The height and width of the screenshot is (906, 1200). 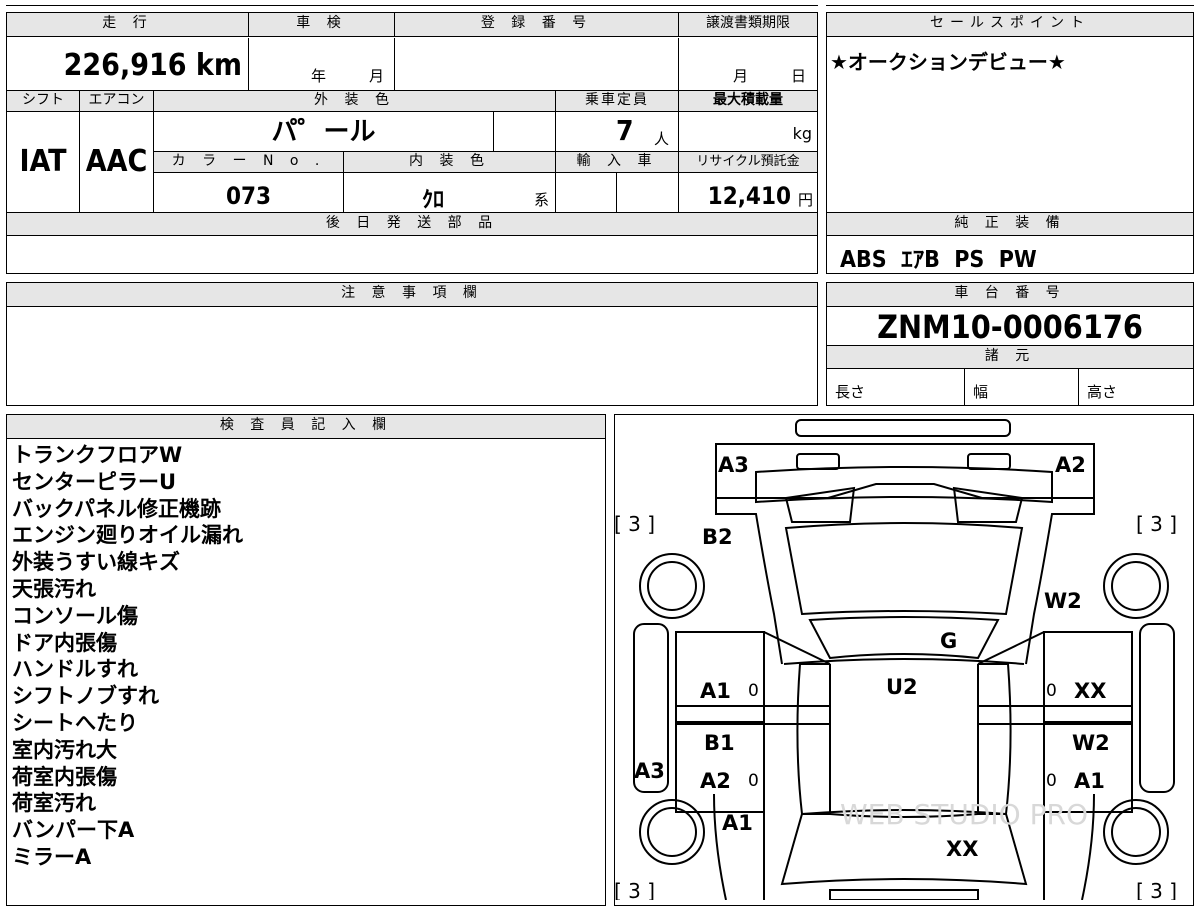 What do you see at coordinates (748, 131) in the screenshot?
I see `max-load-value-cell: kg` at bounding box center [748, 131].